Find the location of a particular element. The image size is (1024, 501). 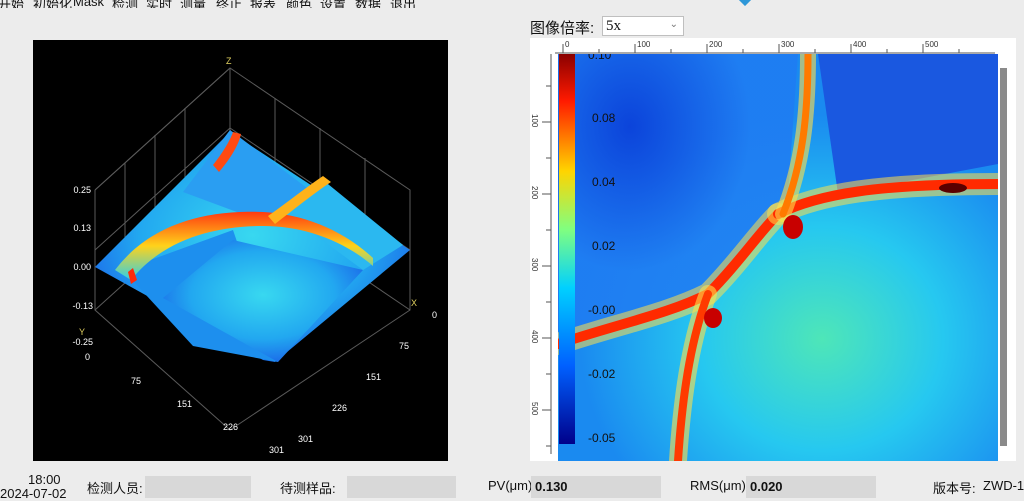

y-tick: 0 is located at coordinates (87, 357).